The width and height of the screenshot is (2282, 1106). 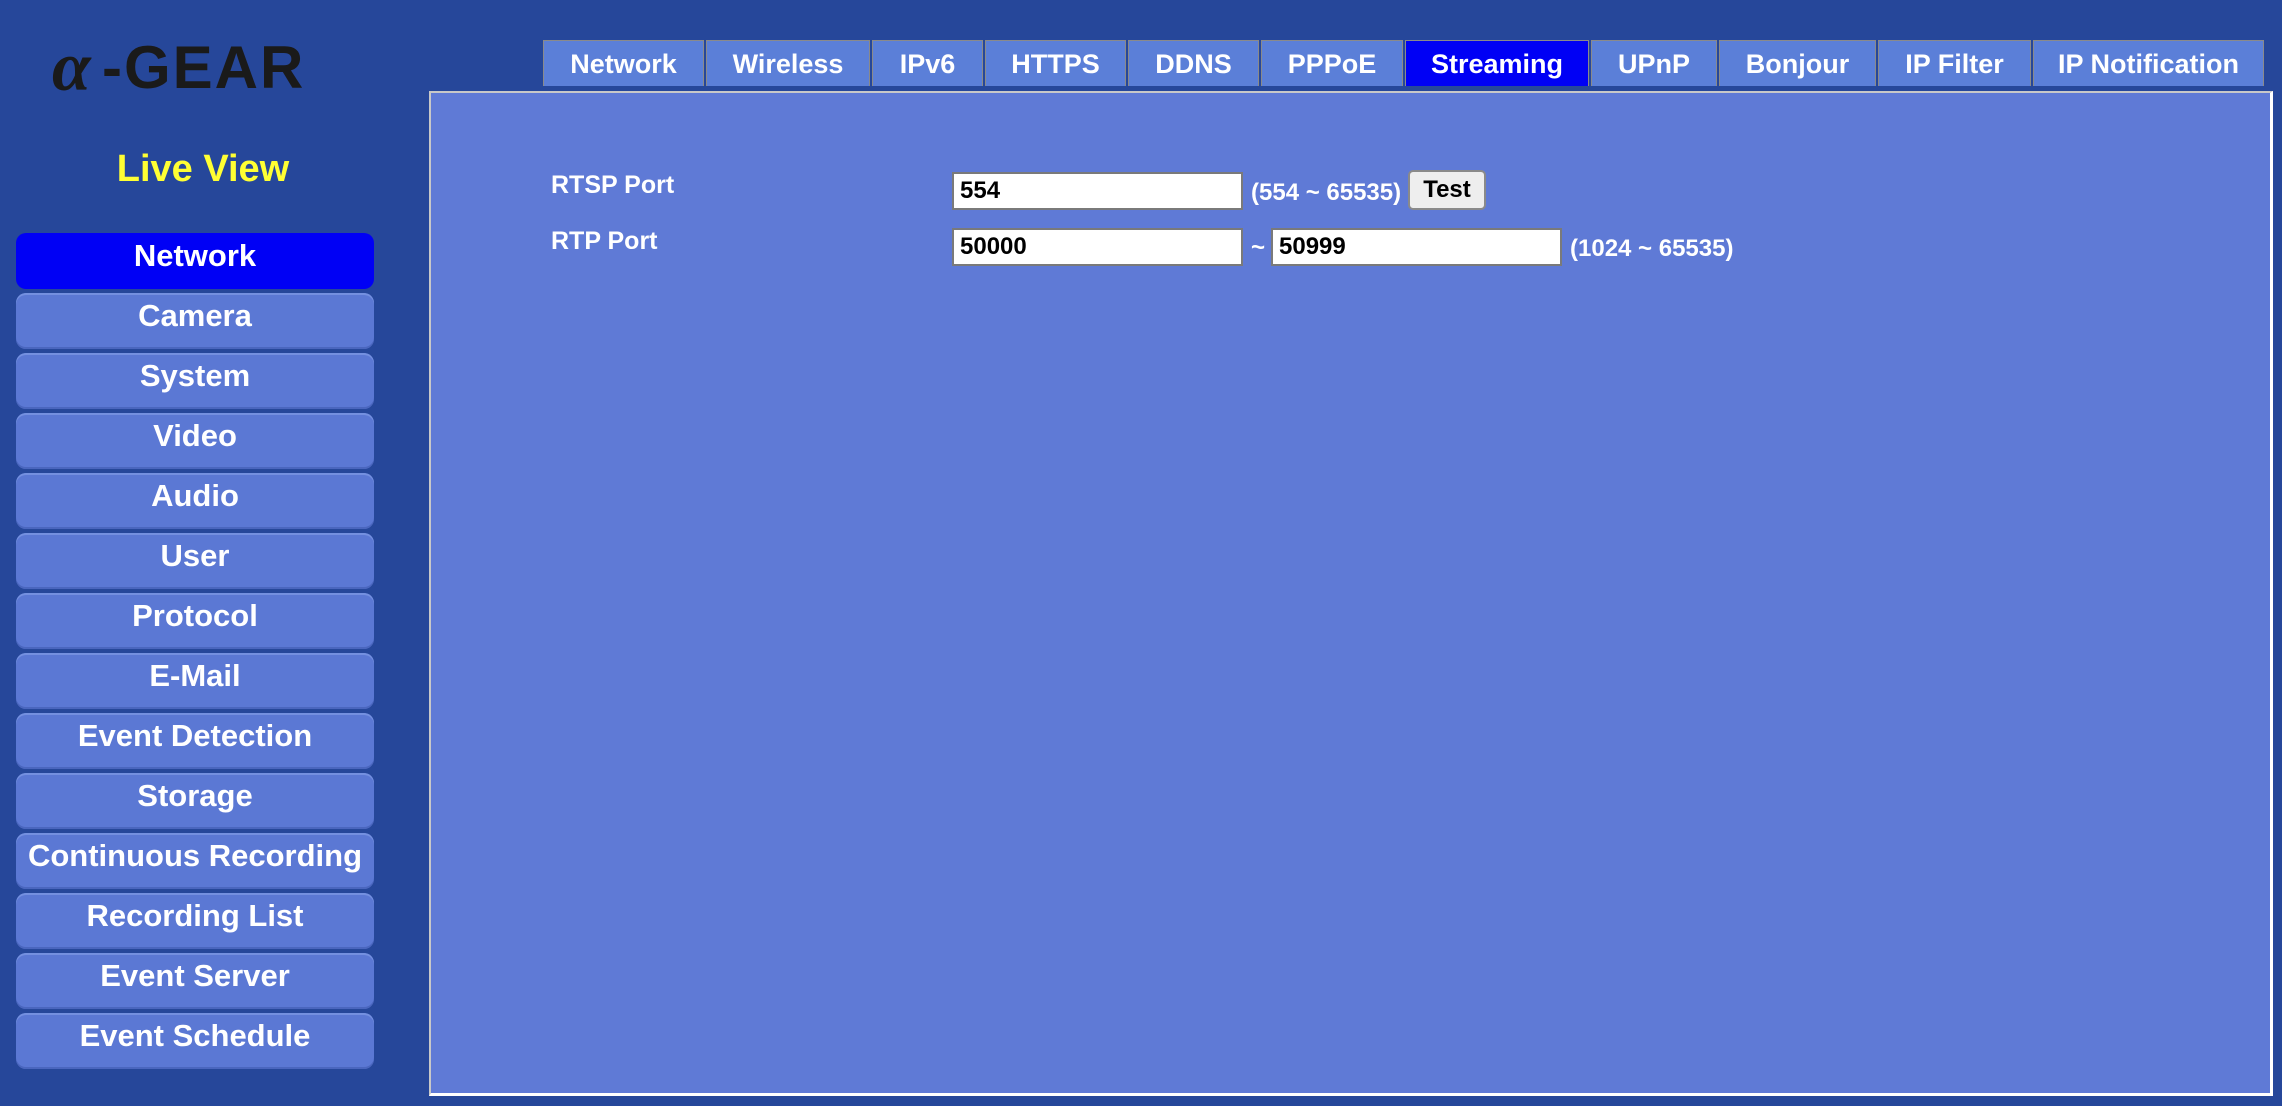 I want to click on rtp-port-label: RTP Port, so click(x=604, y=241).